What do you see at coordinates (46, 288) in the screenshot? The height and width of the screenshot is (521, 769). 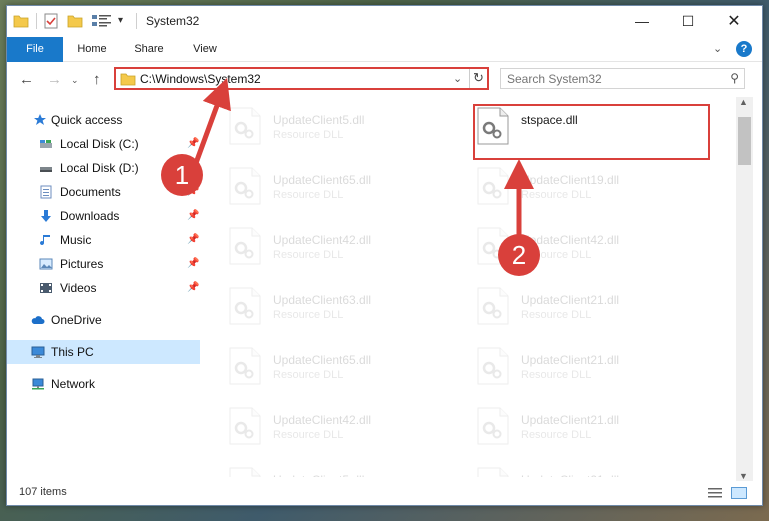 I see `video-icon` at bounding box center [46, 288].